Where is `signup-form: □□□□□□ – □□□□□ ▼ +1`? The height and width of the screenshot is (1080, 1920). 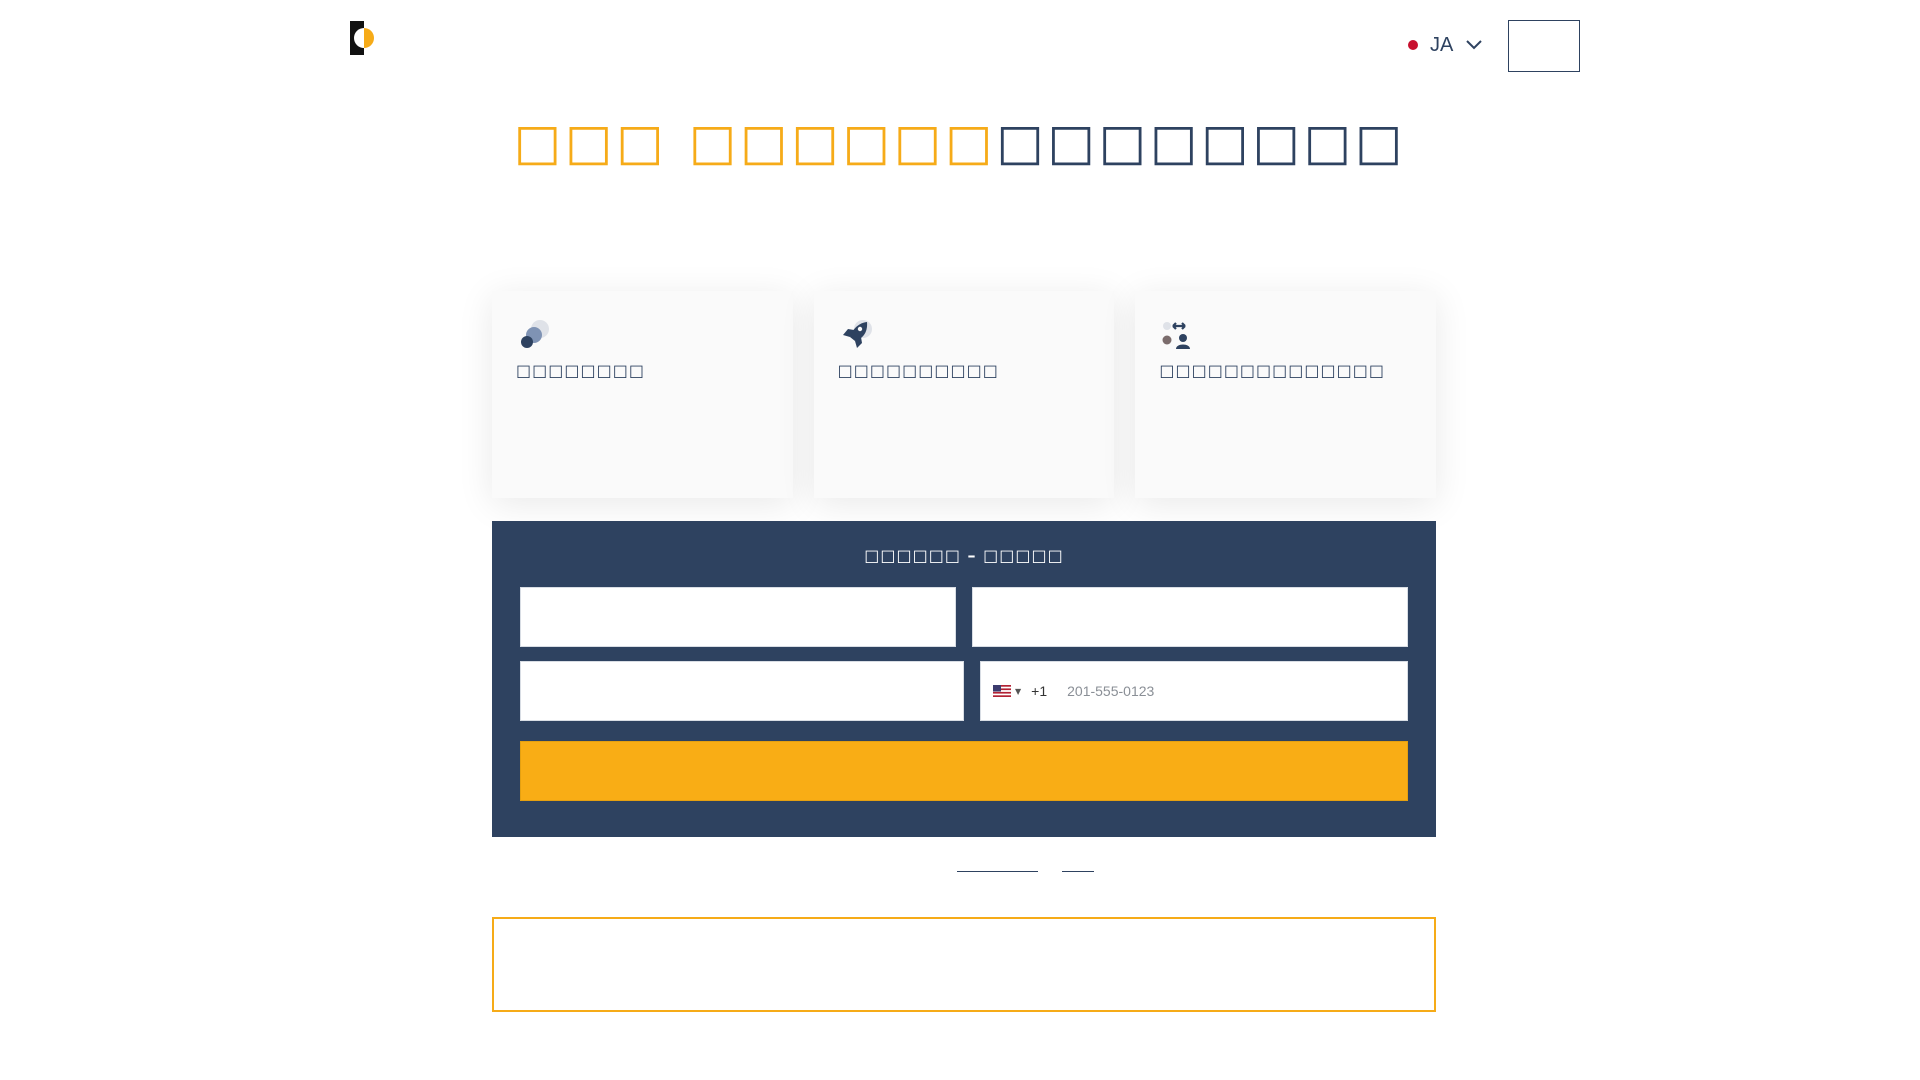 signup-form: □□□□□□ – □□□□□ ▼ +1 is located at coordinates (964, 679).